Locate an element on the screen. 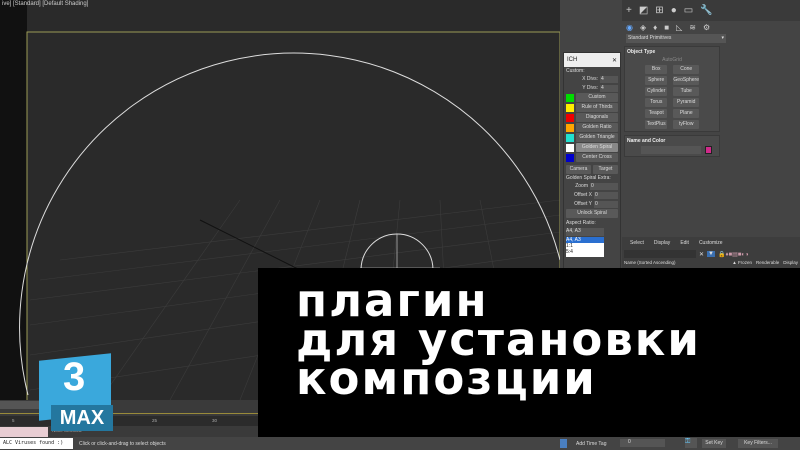 Image resolution: width=800 pixels, height=450 pixels. object-button: Tube is located at coordinates (686, 91).